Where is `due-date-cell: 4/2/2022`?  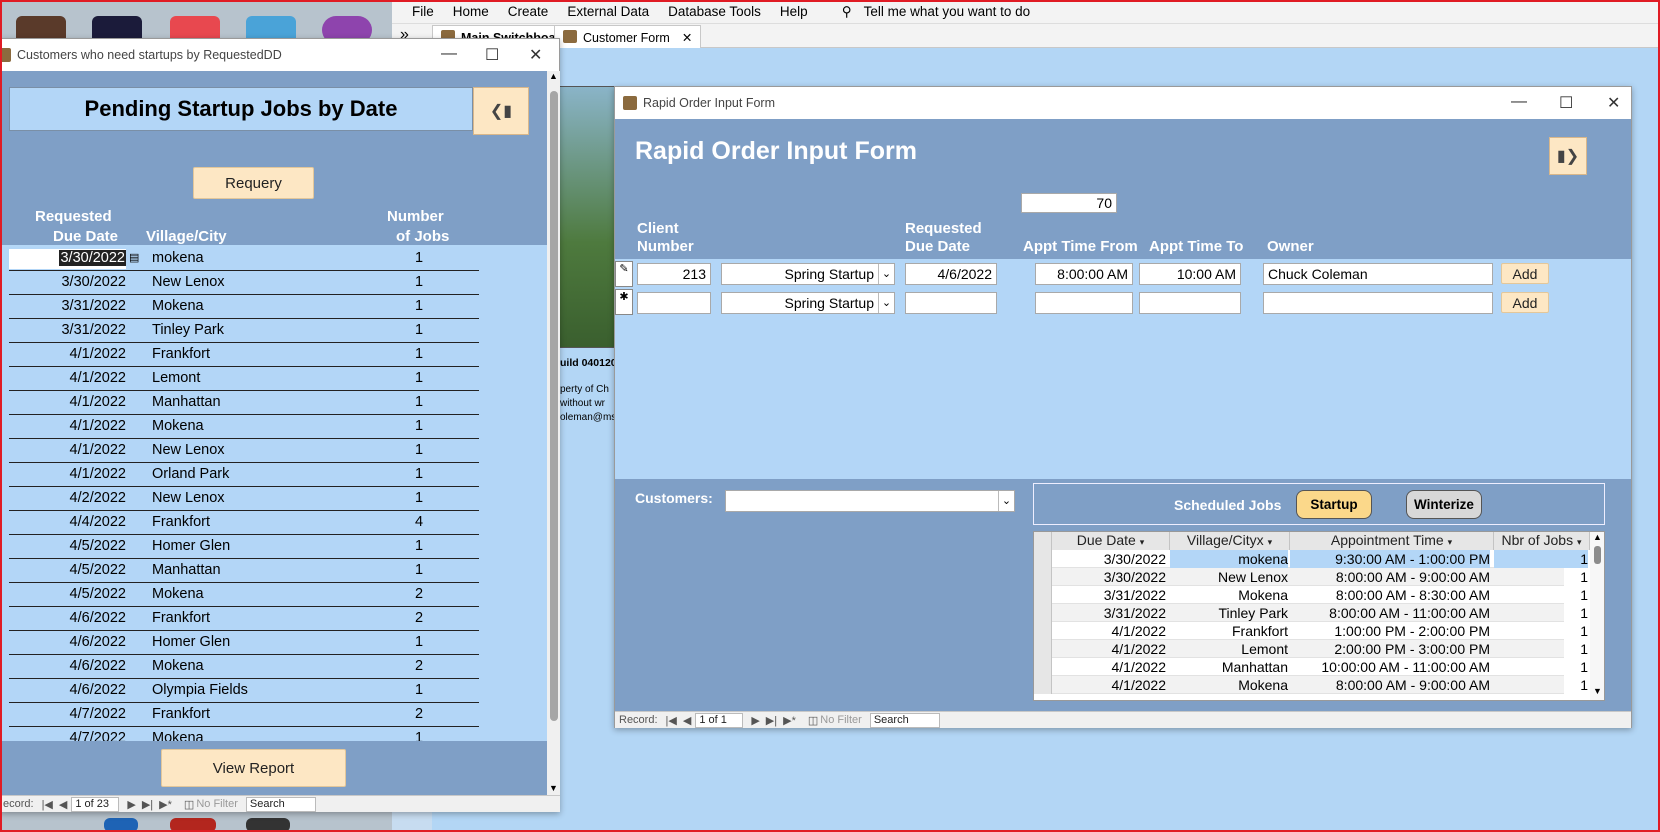 due-date-cell: 4/2/2022 is located at coordinates (67, 496).